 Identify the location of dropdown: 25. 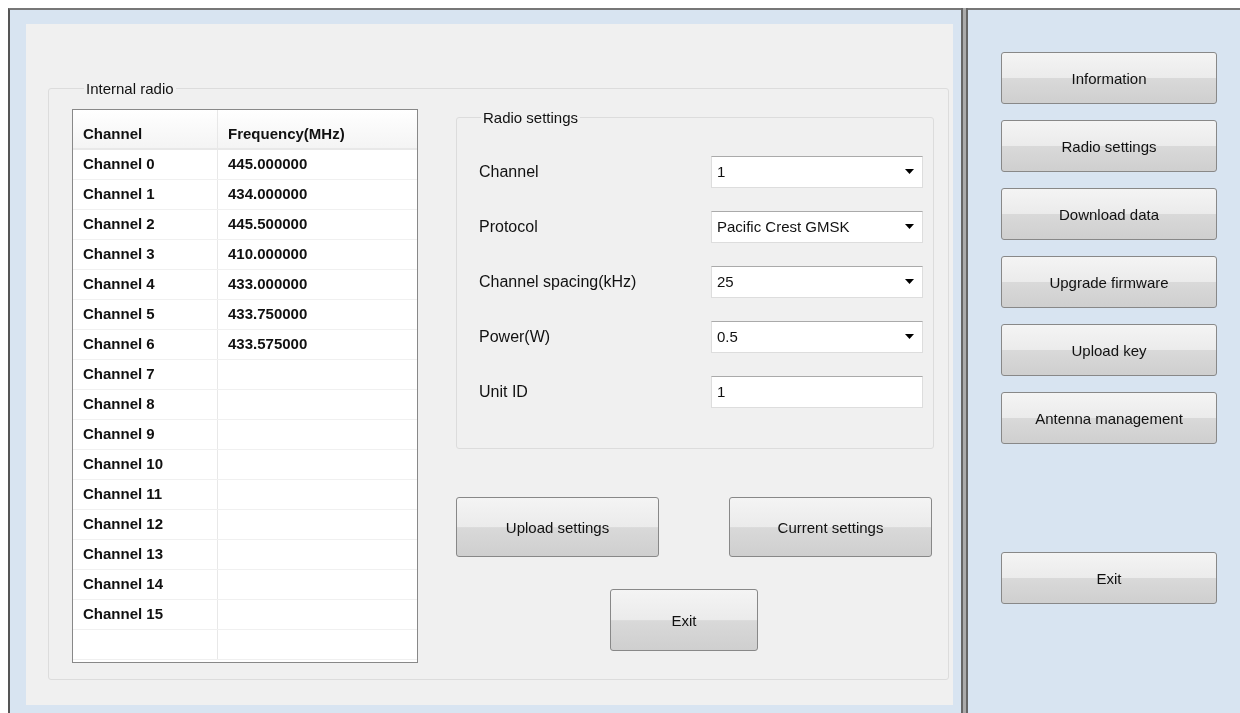
(817, 281).